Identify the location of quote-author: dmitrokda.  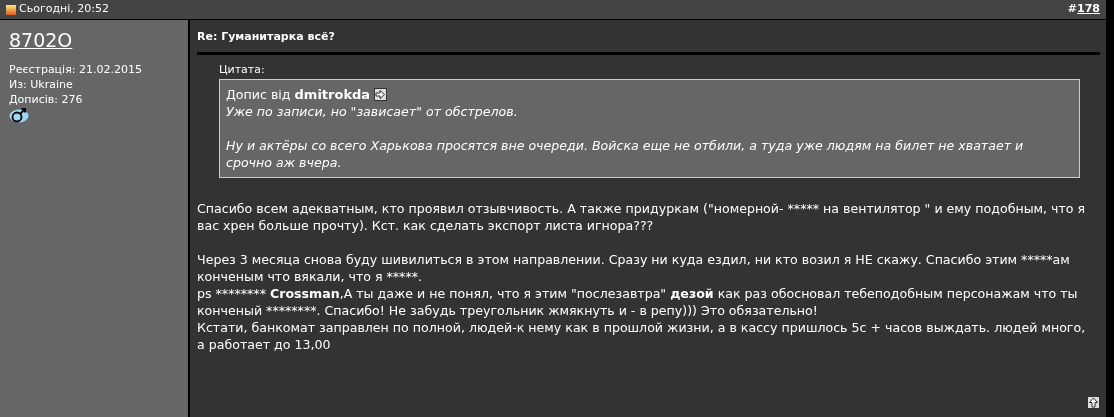
(332, 94).